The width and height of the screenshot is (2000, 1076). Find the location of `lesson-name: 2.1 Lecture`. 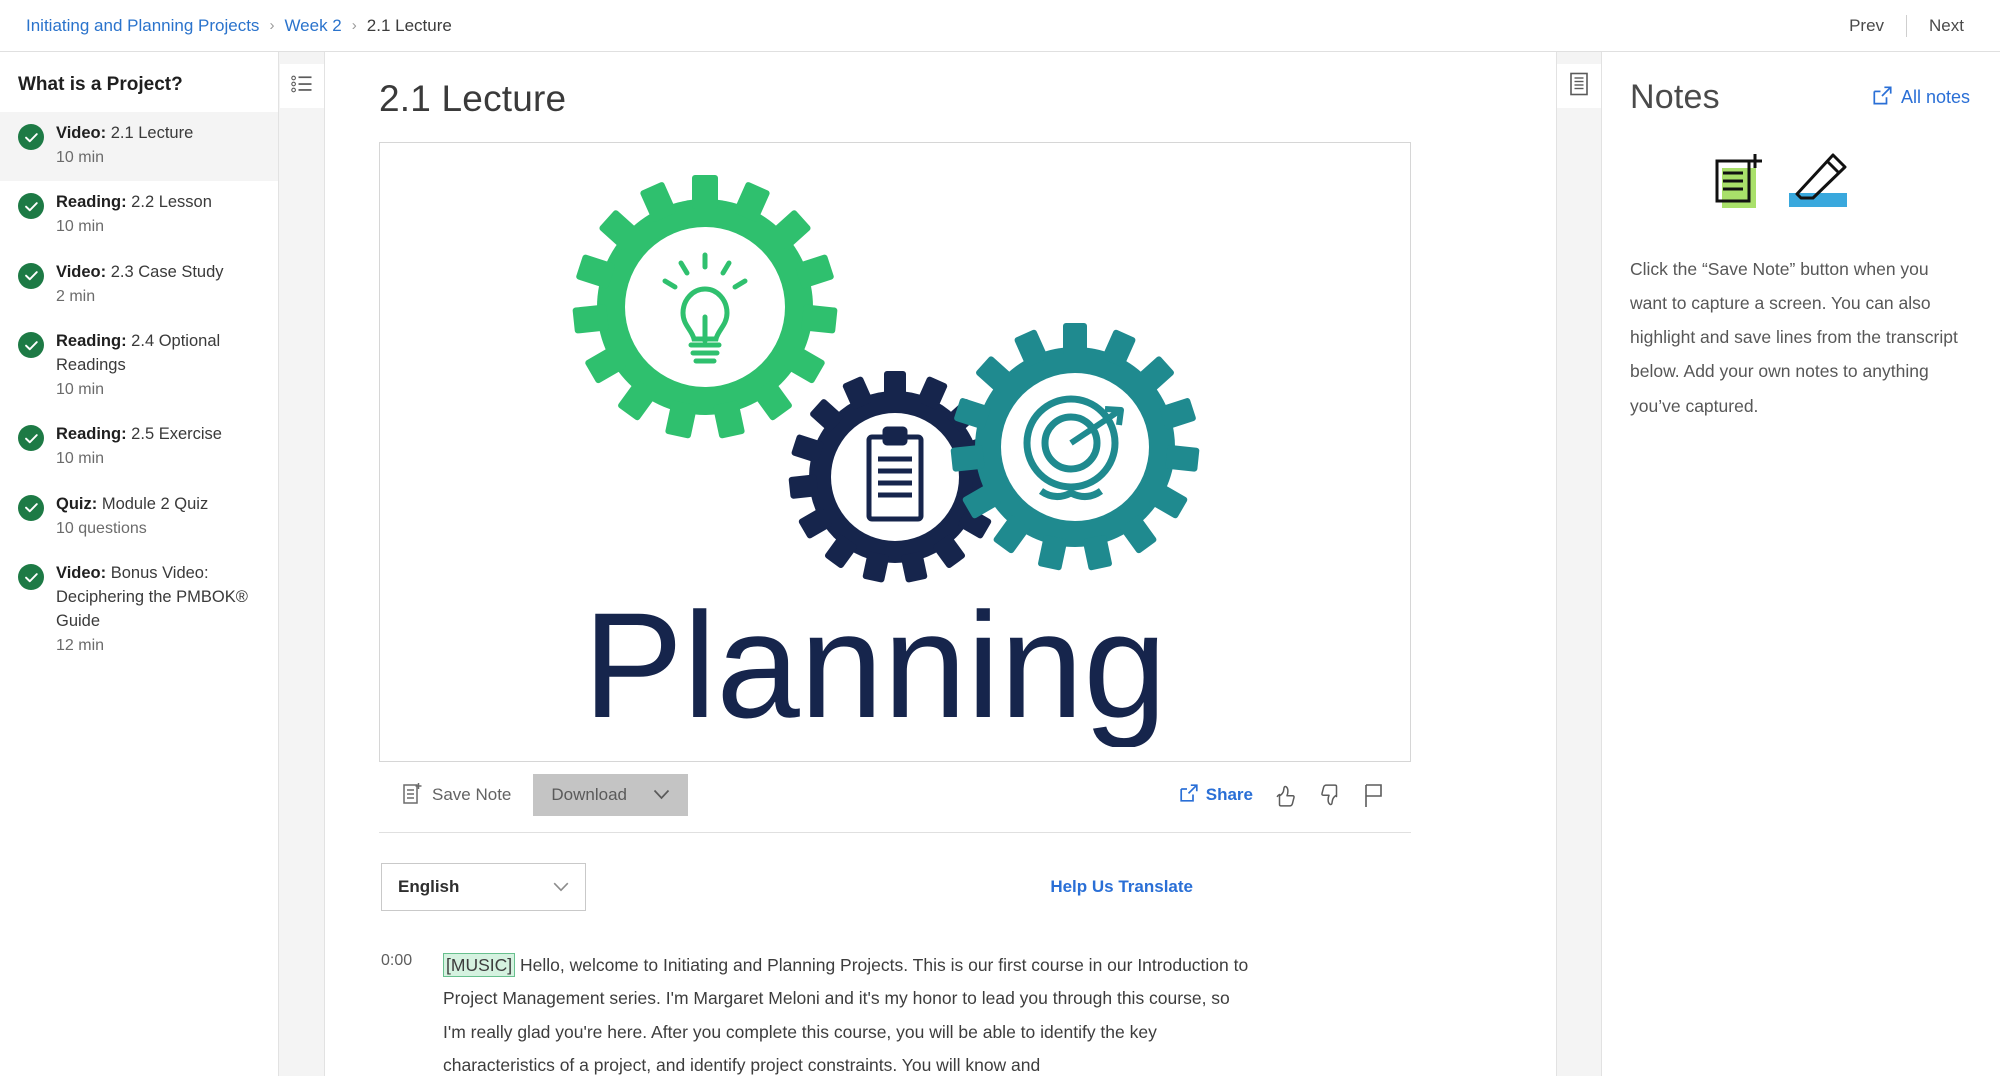

lesson-name: 2.1 Lecture is located at coordinates (150, 133).